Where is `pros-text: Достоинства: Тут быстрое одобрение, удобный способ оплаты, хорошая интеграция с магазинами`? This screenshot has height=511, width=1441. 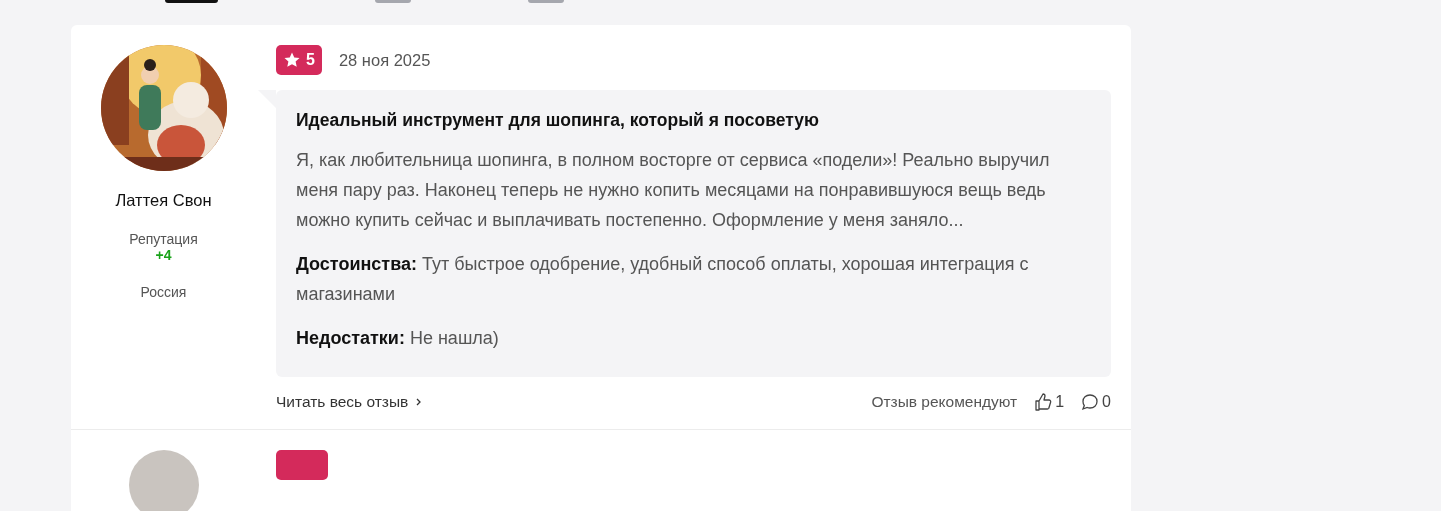 pros-text: Достоинства: Тут быстрое одобрение, удобный способ оплаты, хорошая интеграция с магазинами is located at coordinates (663, 279).